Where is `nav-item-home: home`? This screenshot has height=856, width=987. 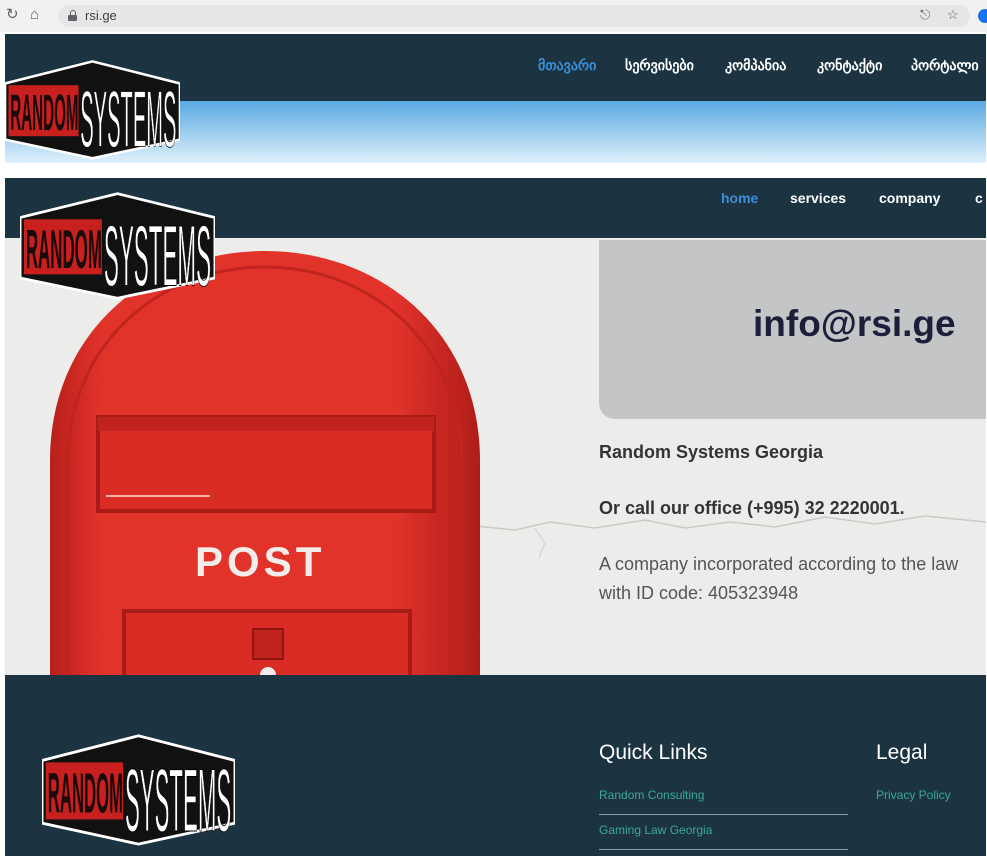
nav-item-home: home is located at coordinates (739, 198).